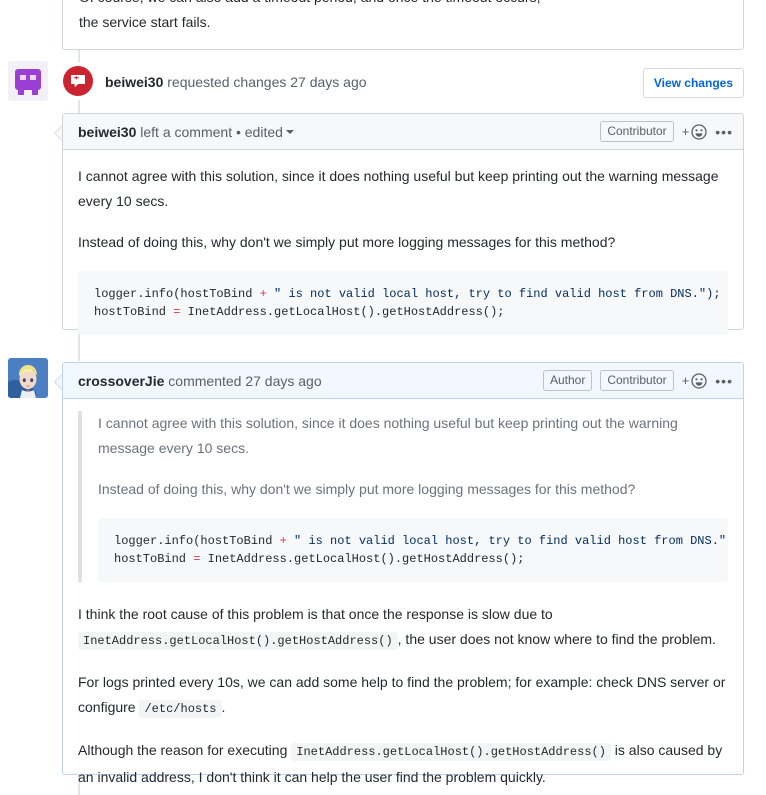 The image size is (766, 795). Describe the element at coordinates (121, 381) in the screenshot. I see `comment-author-crossoverjie: crossoverJie` at that location.